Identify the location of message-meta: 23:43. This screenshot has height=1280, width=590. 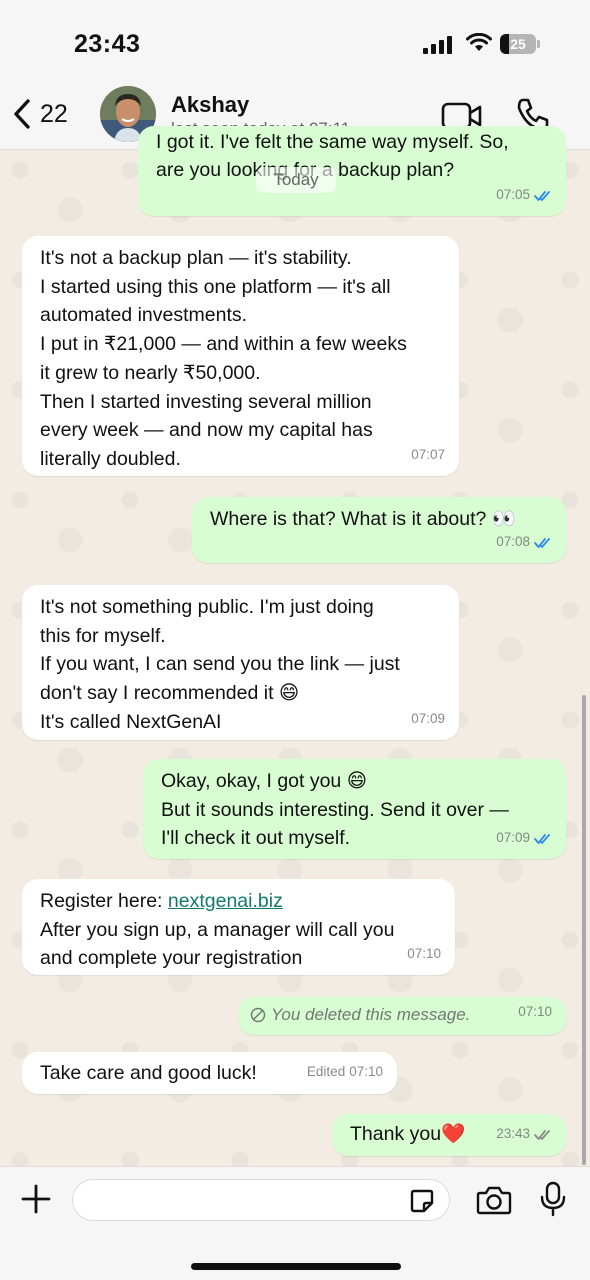
(524, 1134).